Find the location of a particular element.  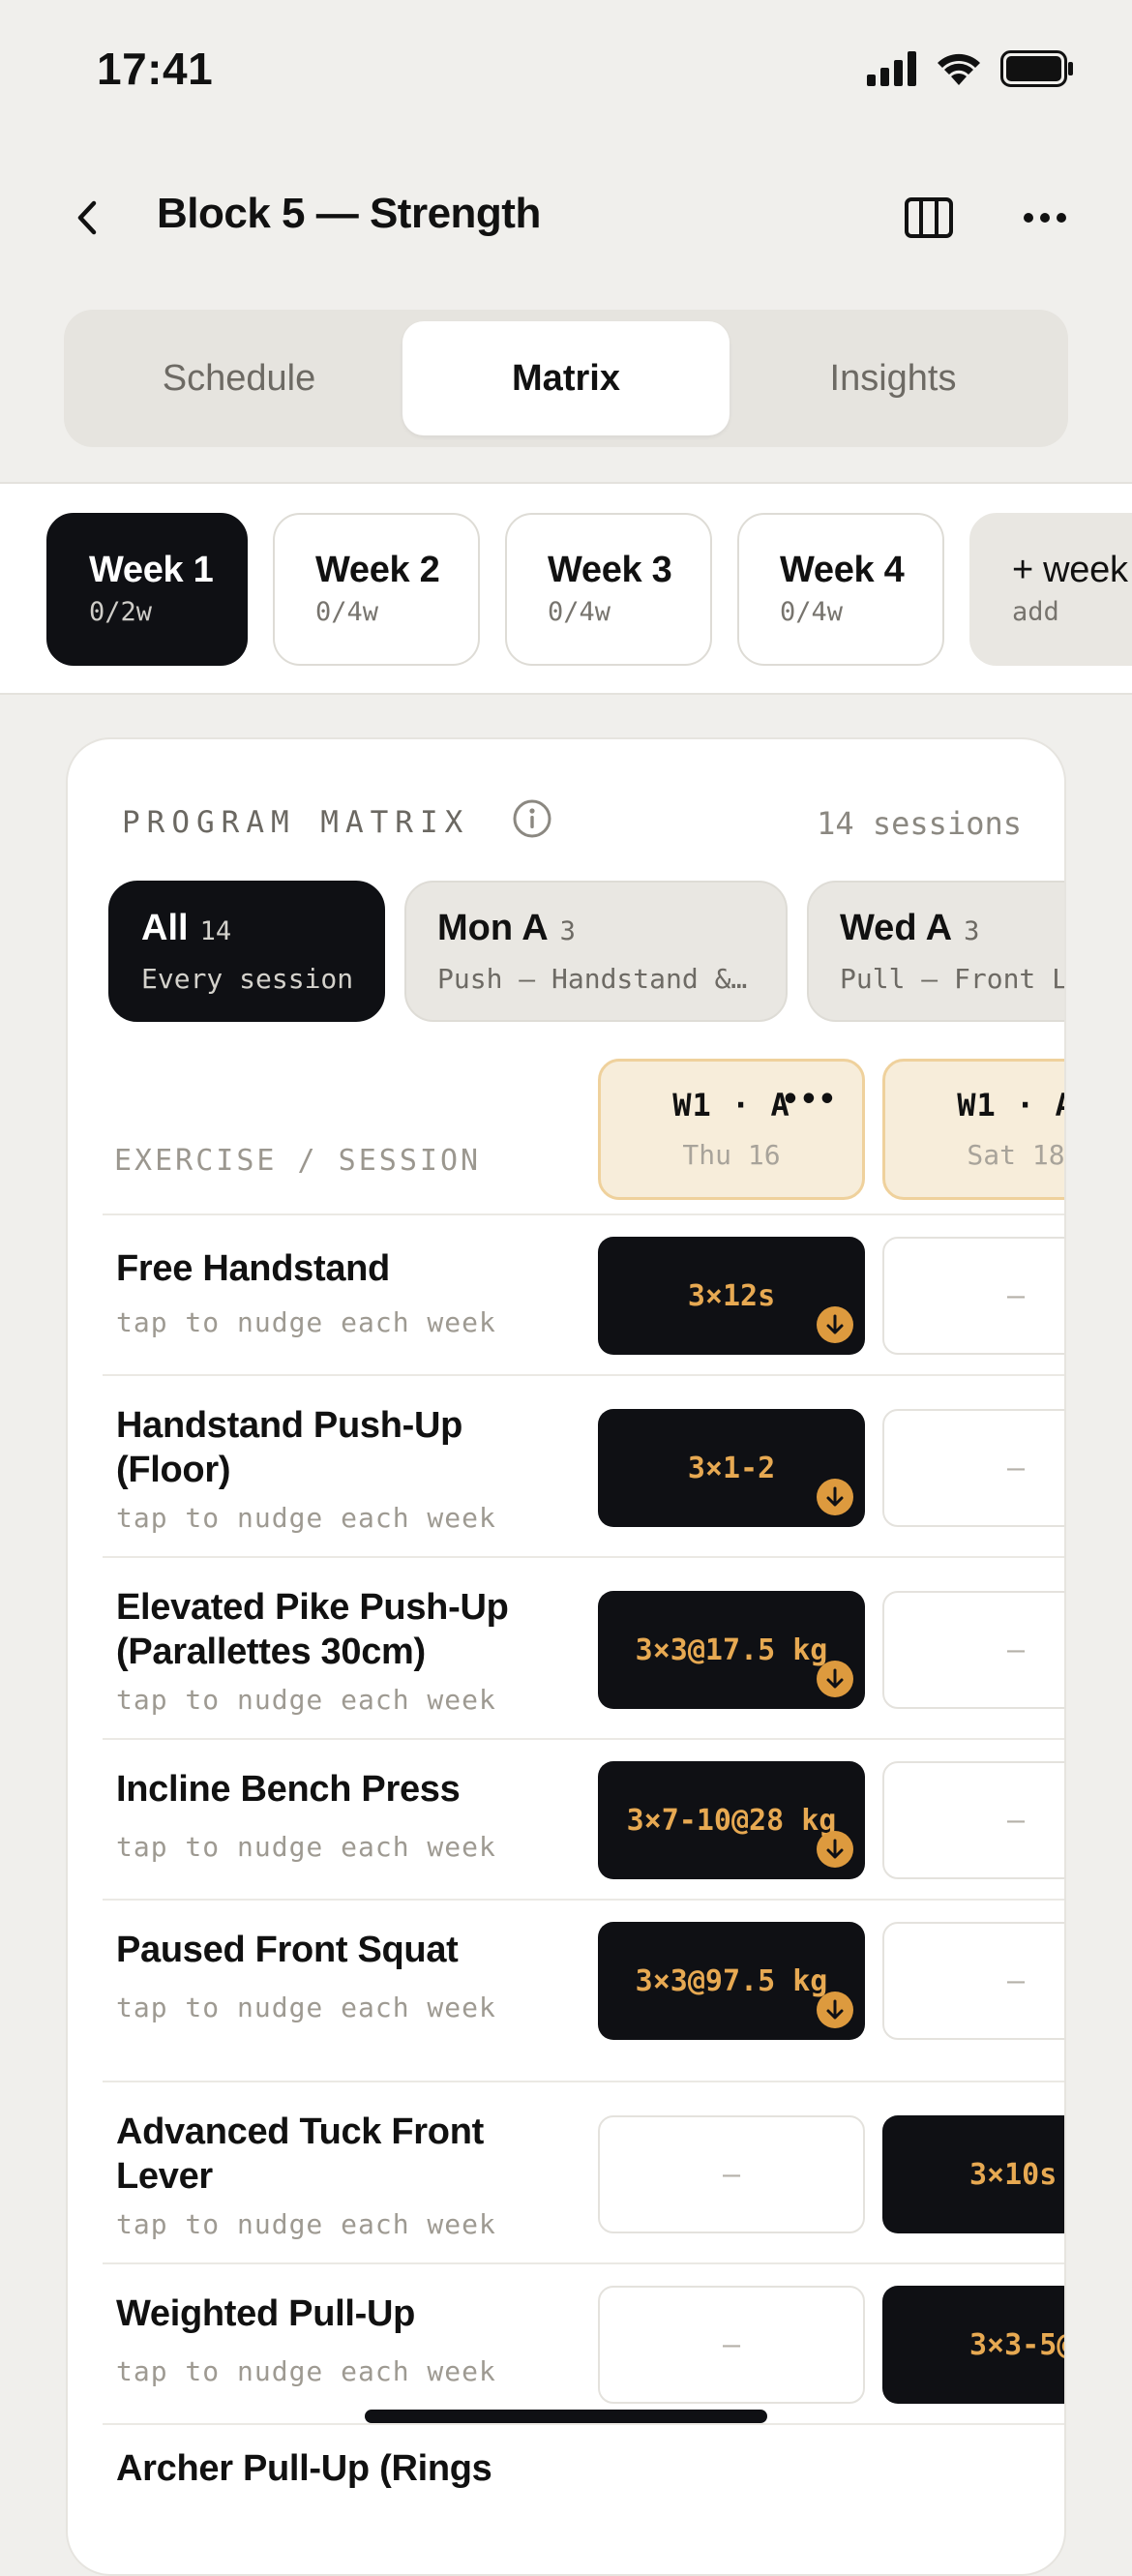

prescription-cell: 3×1-2 is located at coordinates (731, 1468).